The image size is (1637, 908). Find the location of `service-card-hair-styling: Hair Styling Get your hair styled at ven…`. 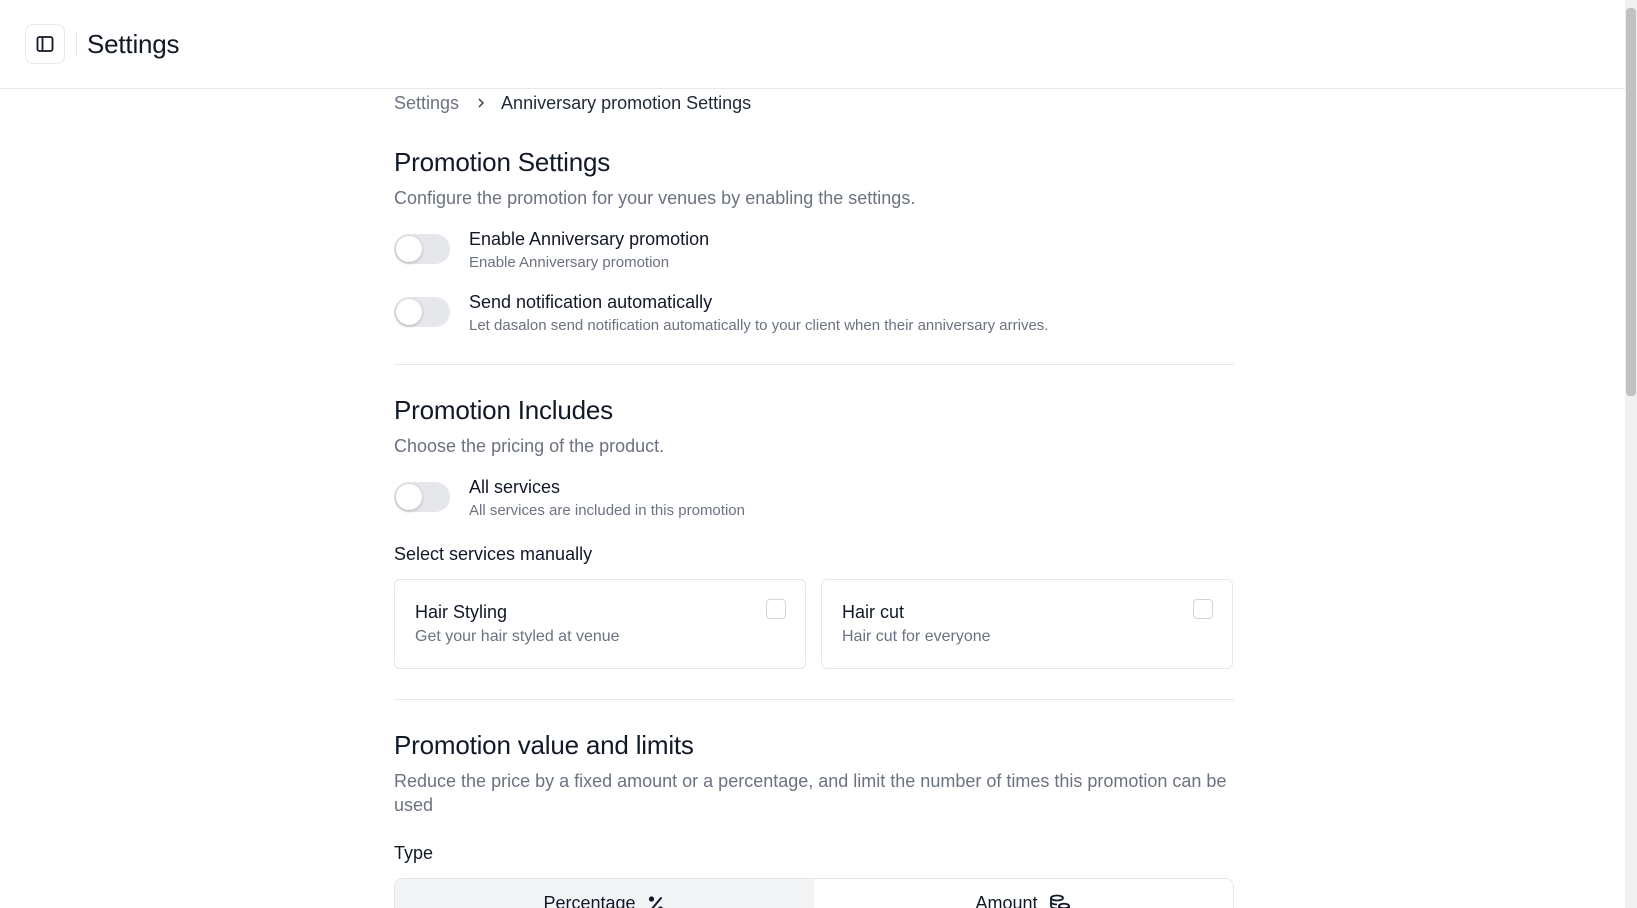

service-card-hair-styling: Hair Styling Get your hair styled at ven… is located at coordinates (600, 624).